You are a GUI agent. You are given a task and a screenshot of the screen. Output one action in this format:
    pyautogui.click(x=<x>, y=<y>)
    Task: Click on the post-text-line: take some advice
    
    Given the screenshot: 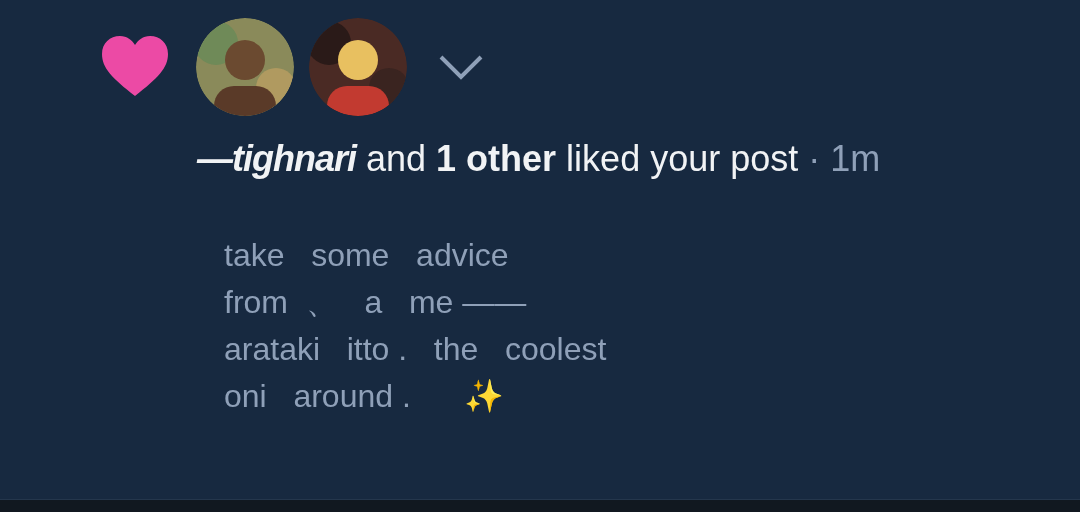 What is the action you would take?
    pyautogui.click(x=366, y=255)
    